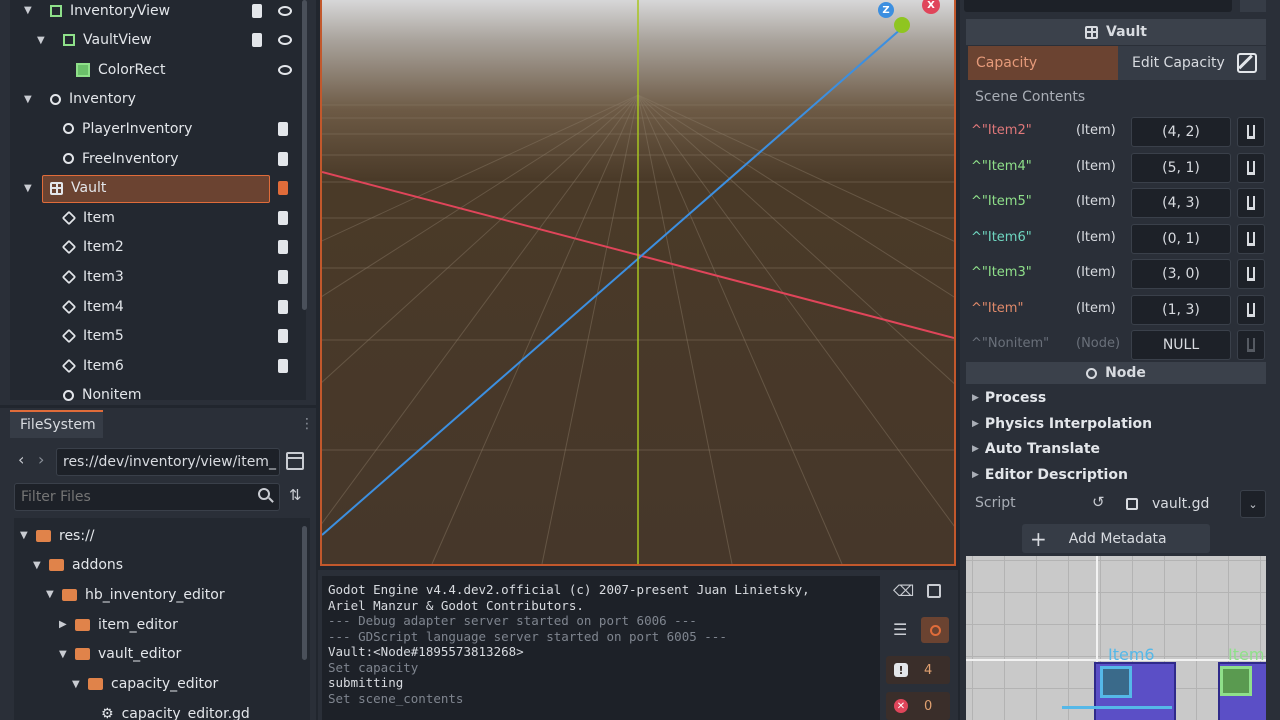  I want to click on copy-icon, so click(934, 591).